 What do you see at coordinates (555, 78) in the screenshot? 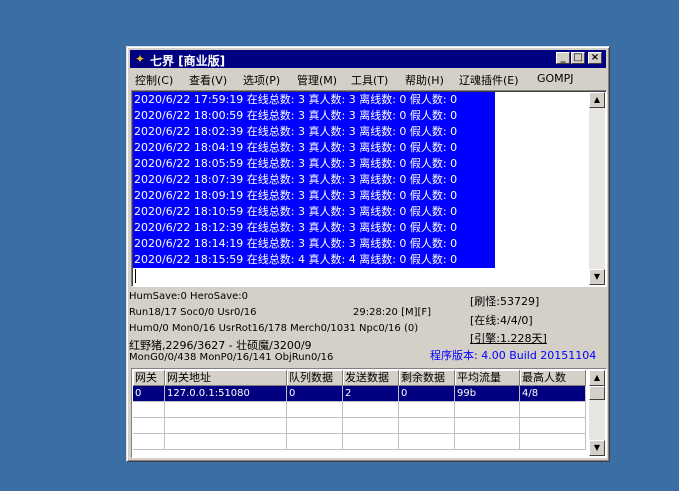
I see `menu-gompj: GOMPJ` at bounding box center [555, 78].